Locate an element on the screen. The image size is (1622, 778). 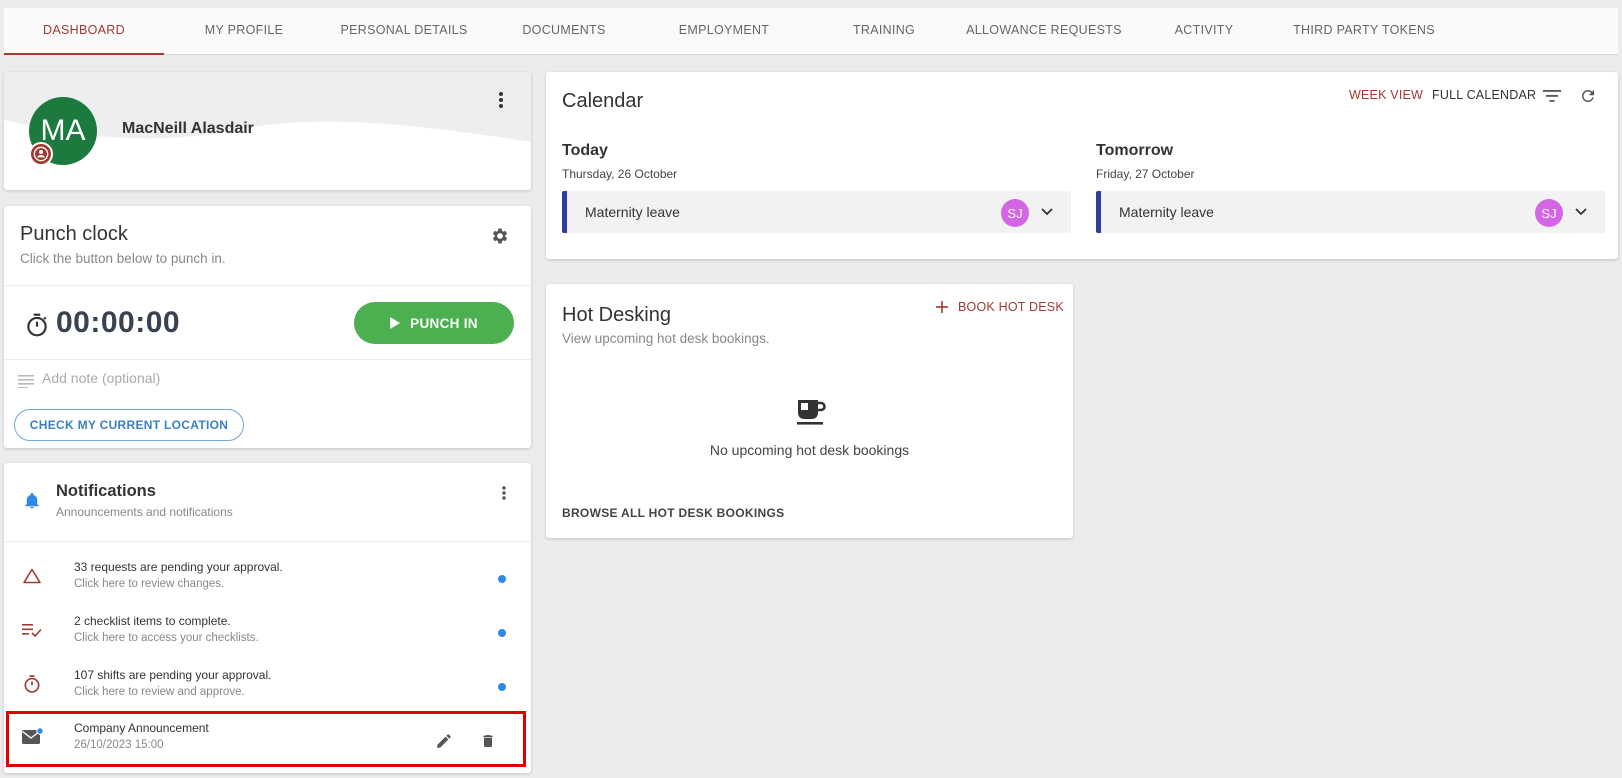
notification-text: 2 checklist items to complete. is located at coordinates (152, 621).